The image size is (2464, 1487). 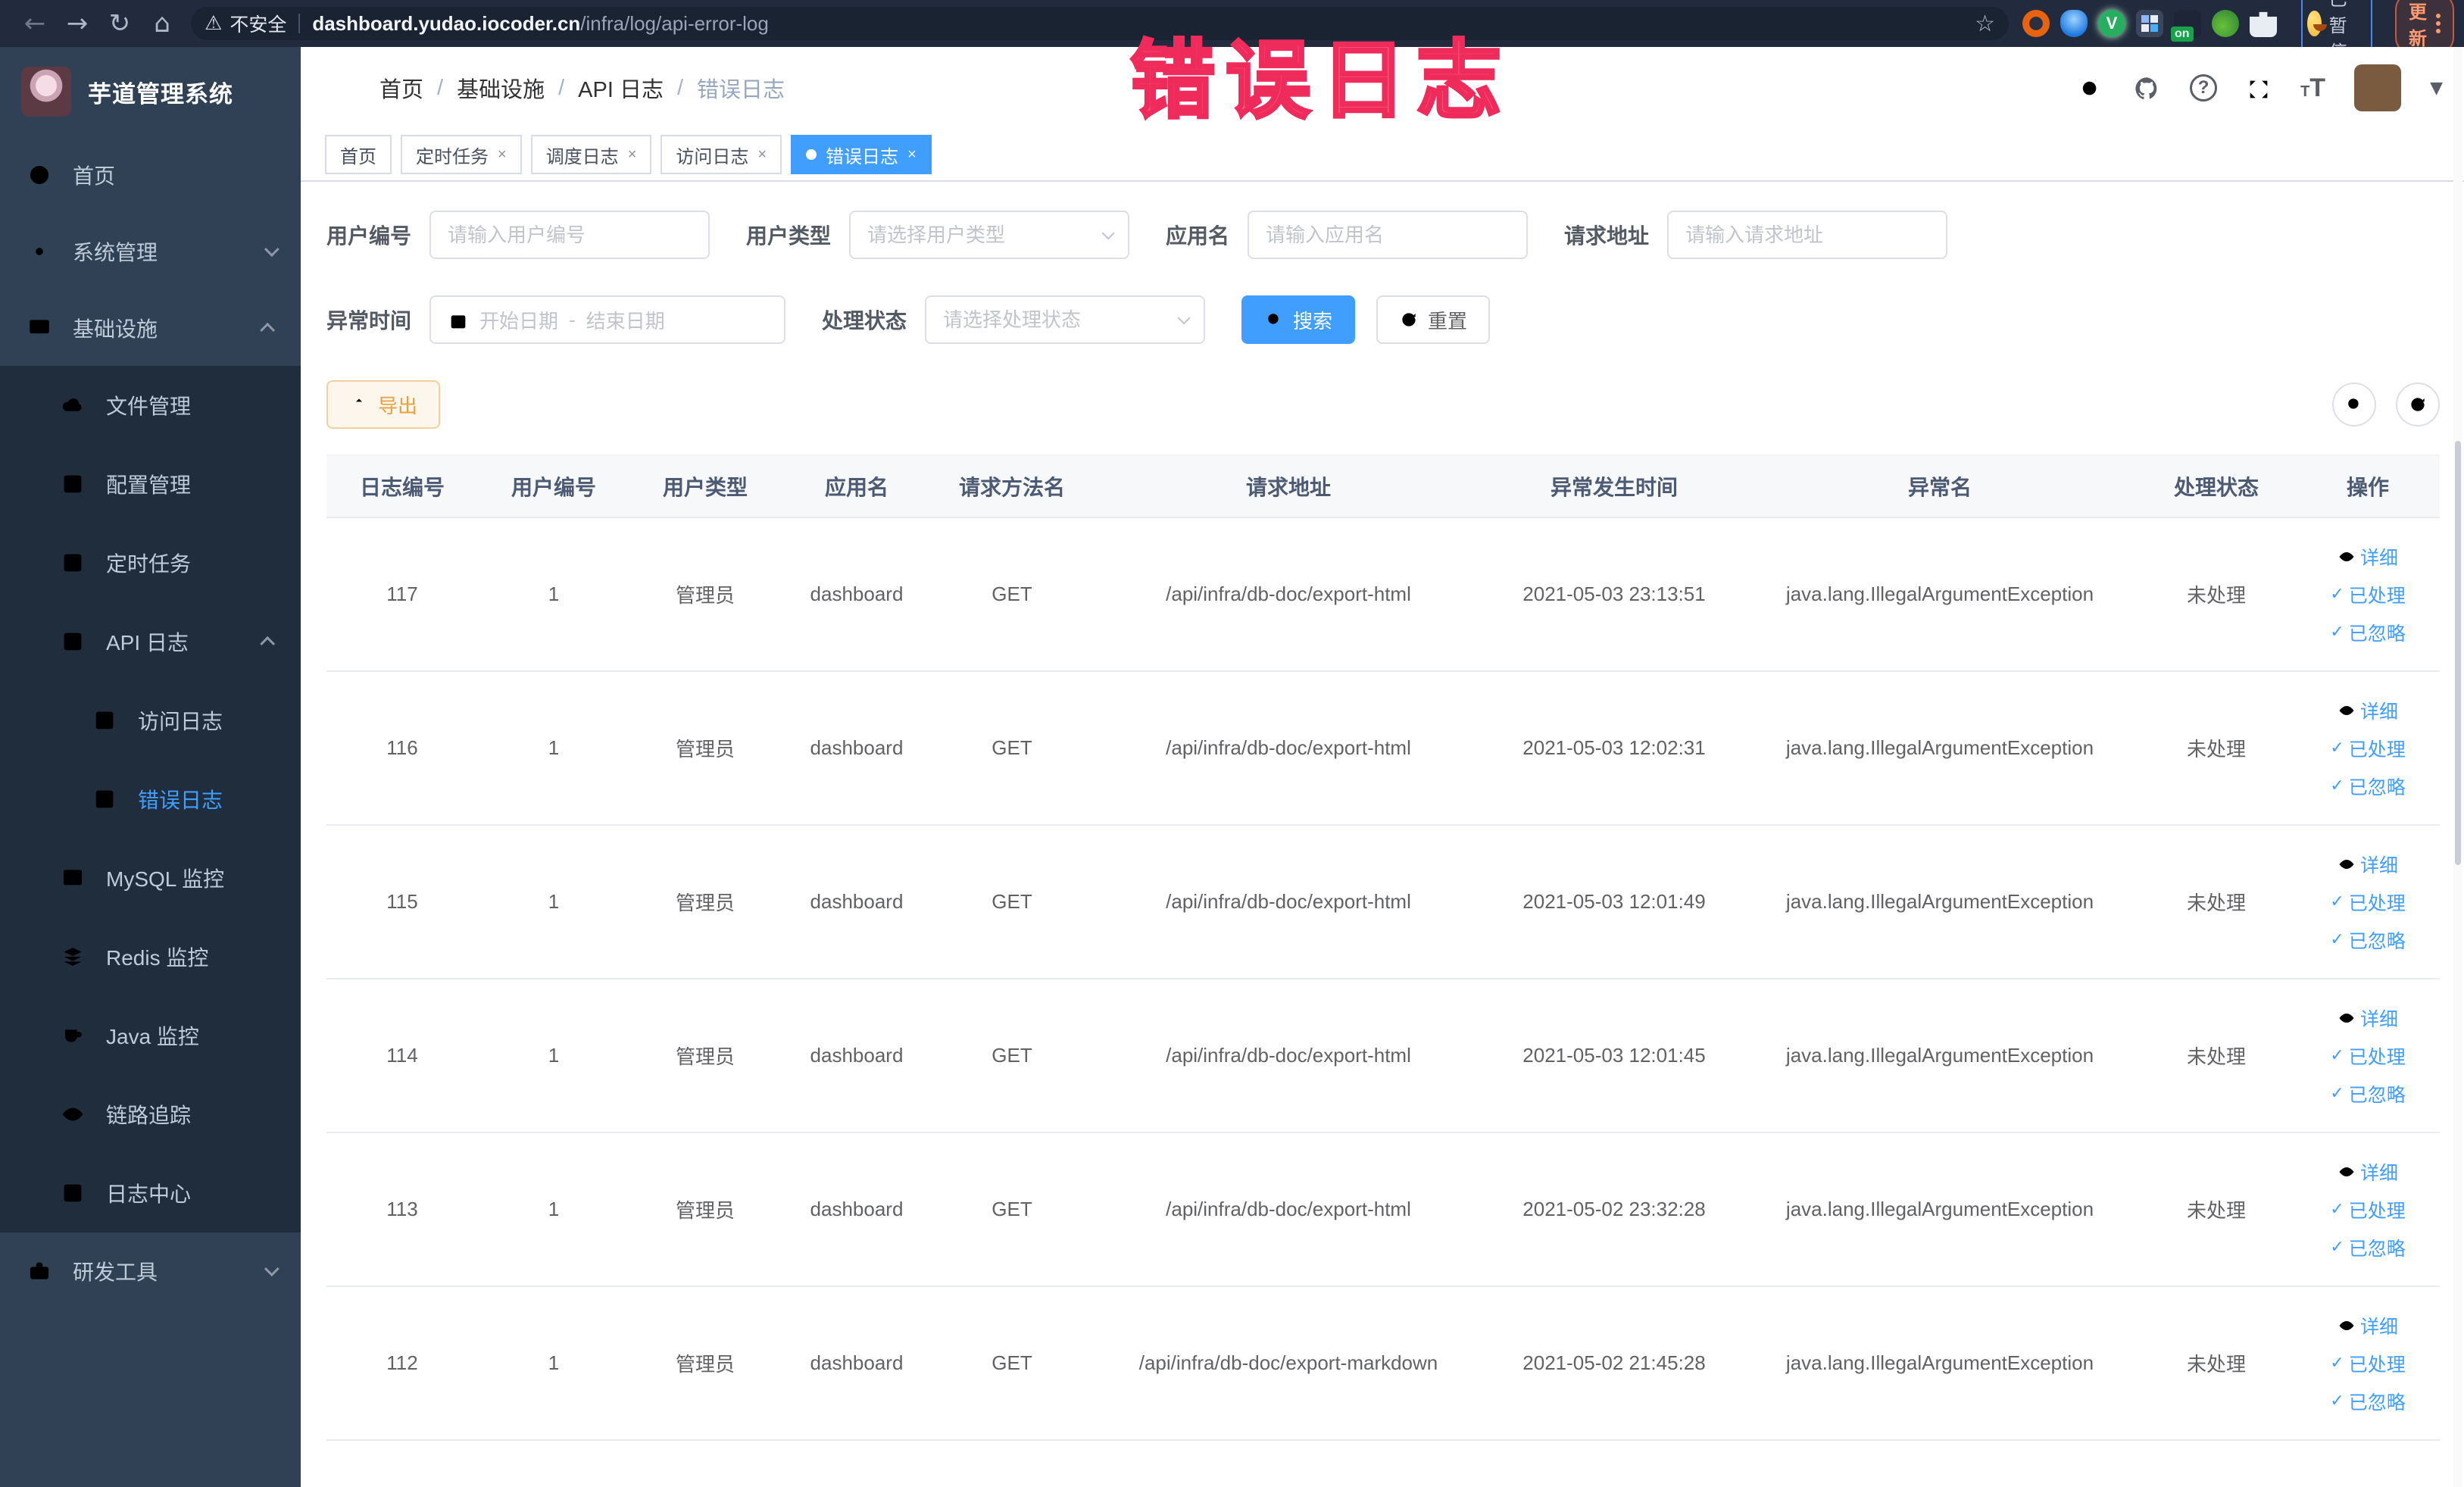 I want to click on extension-icon: on, so click(x=2186, y=26).